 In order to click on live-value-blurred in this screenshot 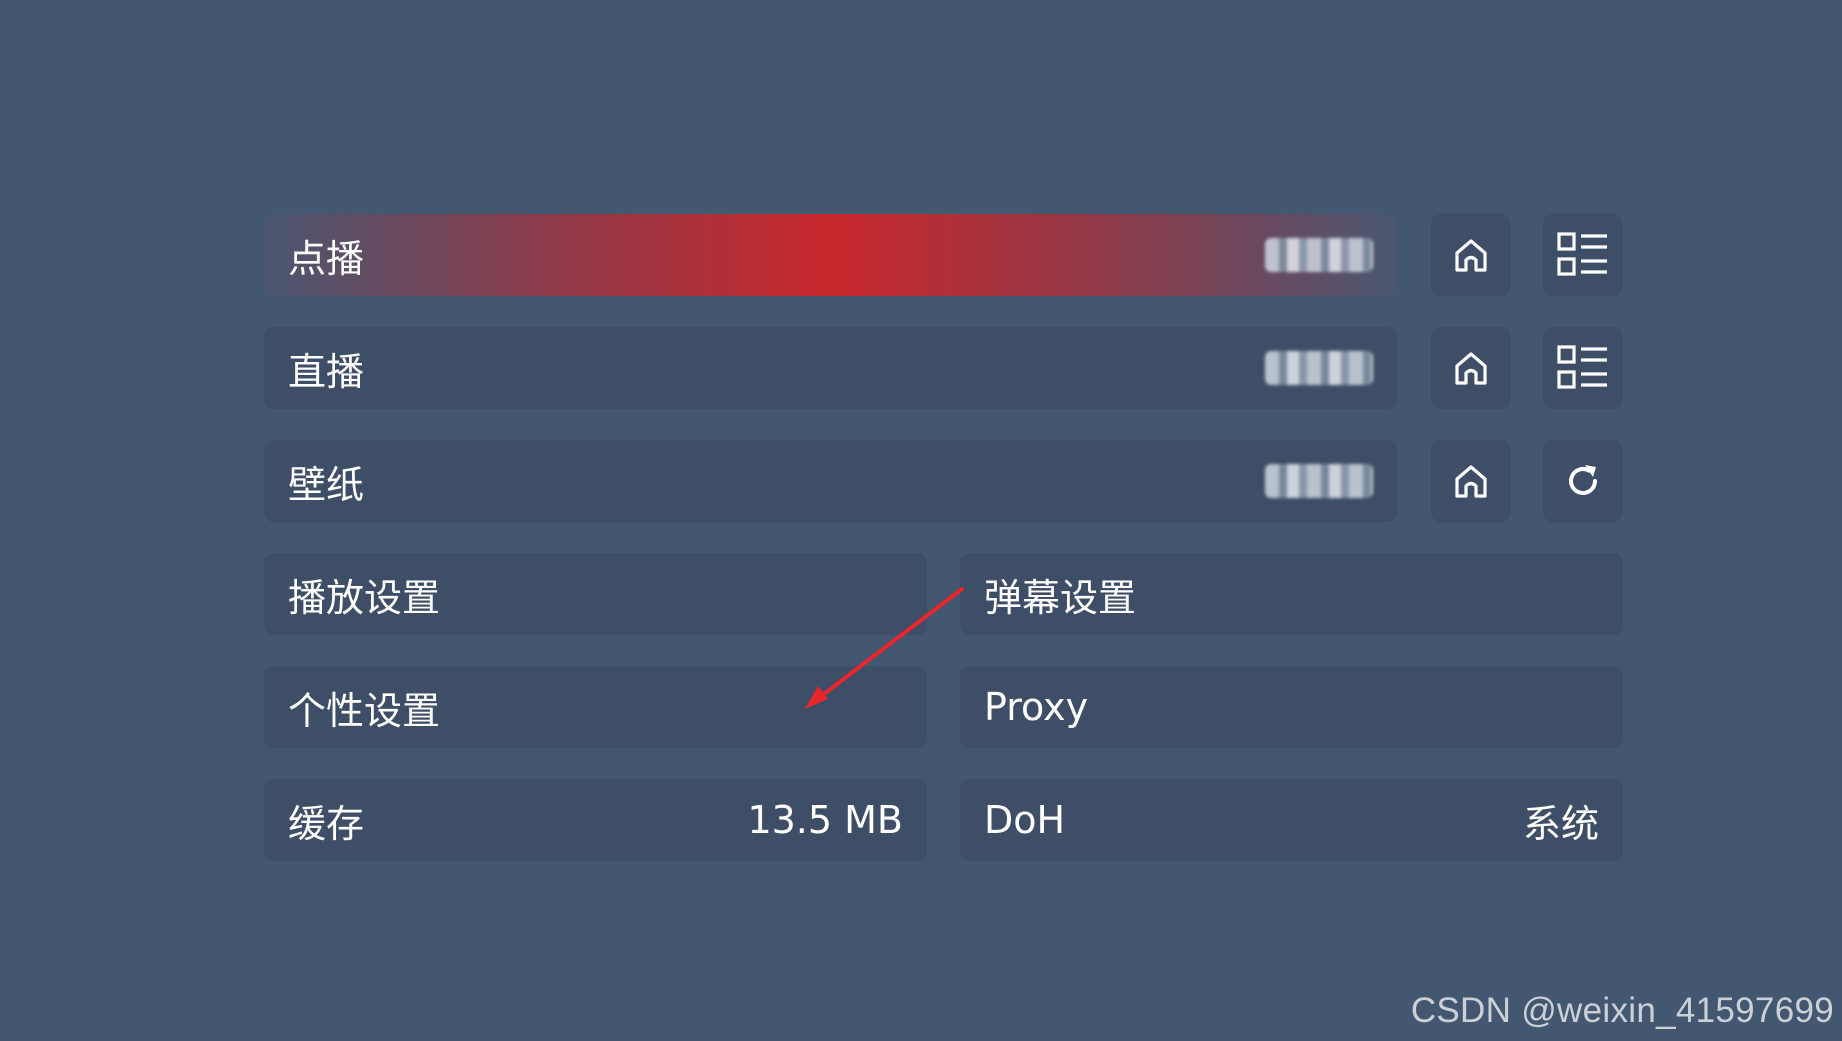, I will do `click(1319, 368)`.